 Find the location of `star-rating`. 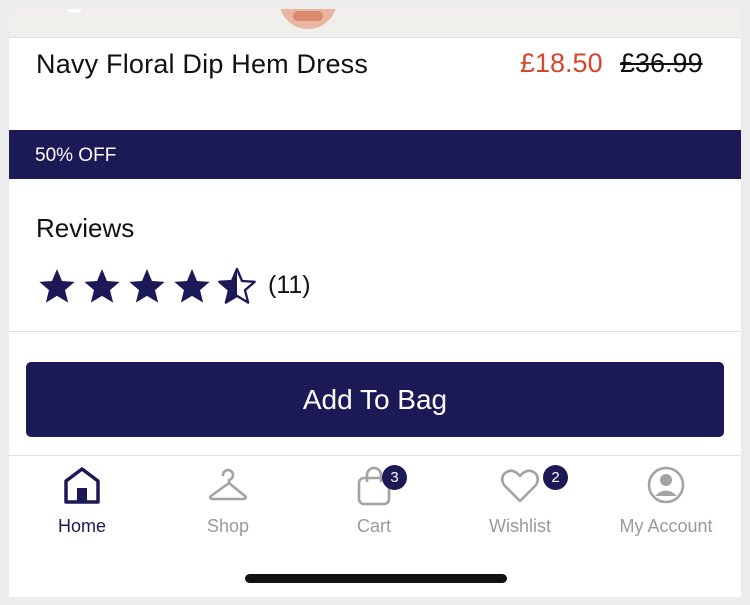

star-rating is located at coordinates (149, 286).